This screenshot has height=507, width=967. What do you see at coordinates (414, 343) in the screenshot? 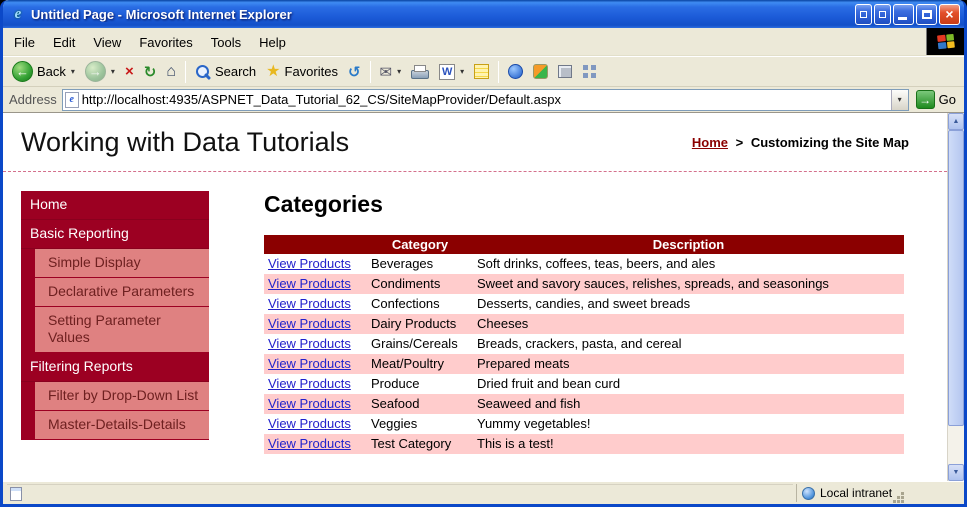
I see `category-cell: Grains/Cereals` at bounding box center [414, 343].